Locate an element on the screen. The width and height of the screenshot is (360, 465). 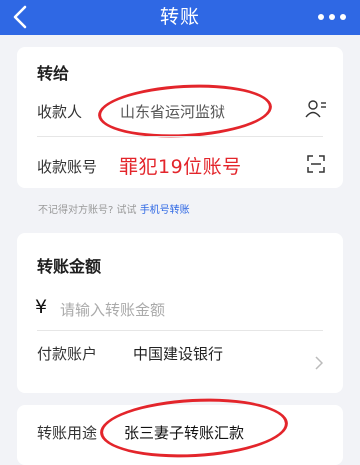
top-bar: 转账 is located at coordinates (180, 17).